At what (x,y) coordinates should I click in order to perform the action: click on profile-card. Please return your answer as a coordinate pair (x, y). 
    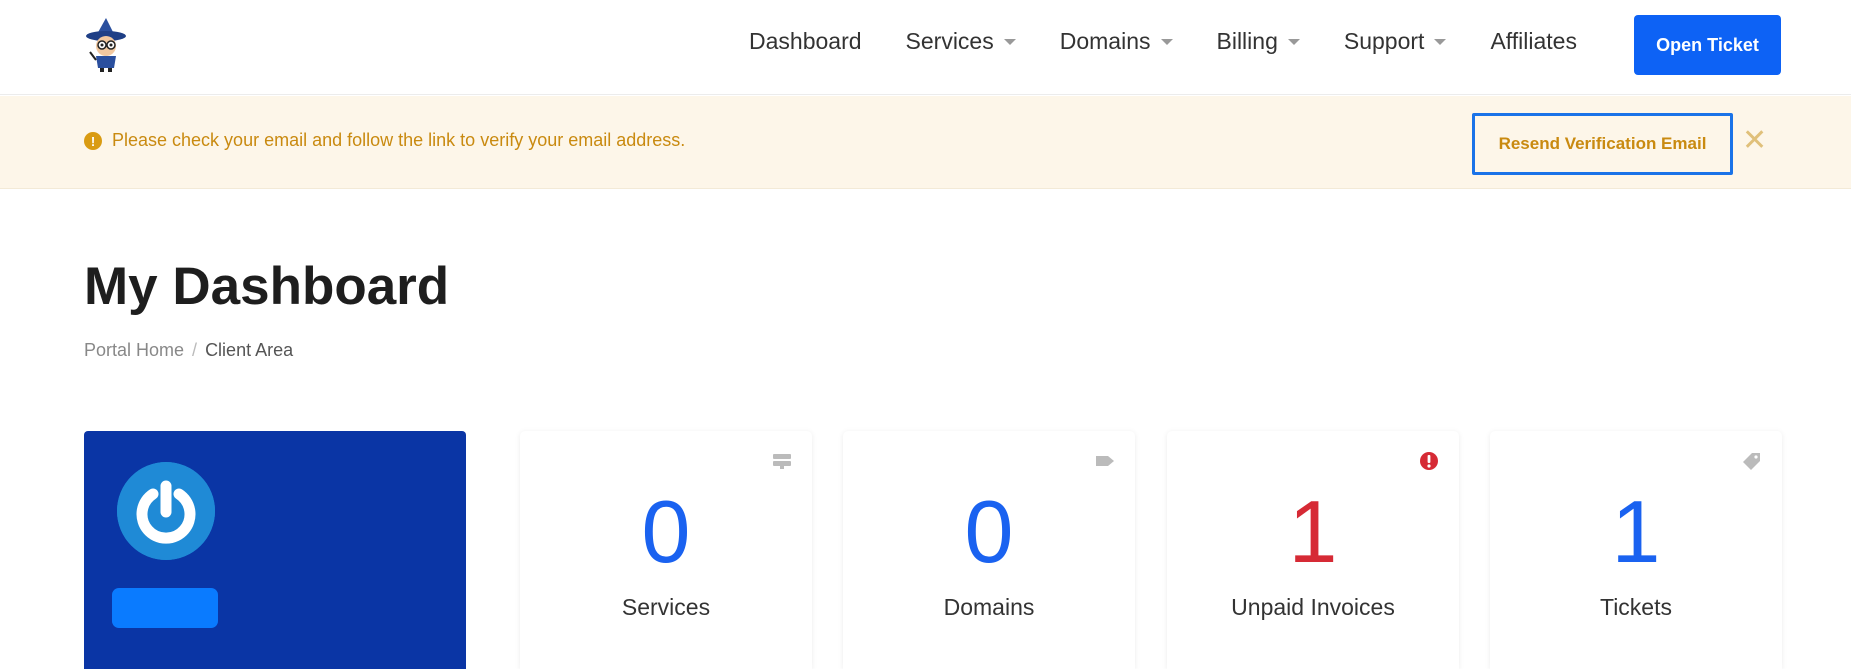
    Looking at the image, I should click on (275, 550).